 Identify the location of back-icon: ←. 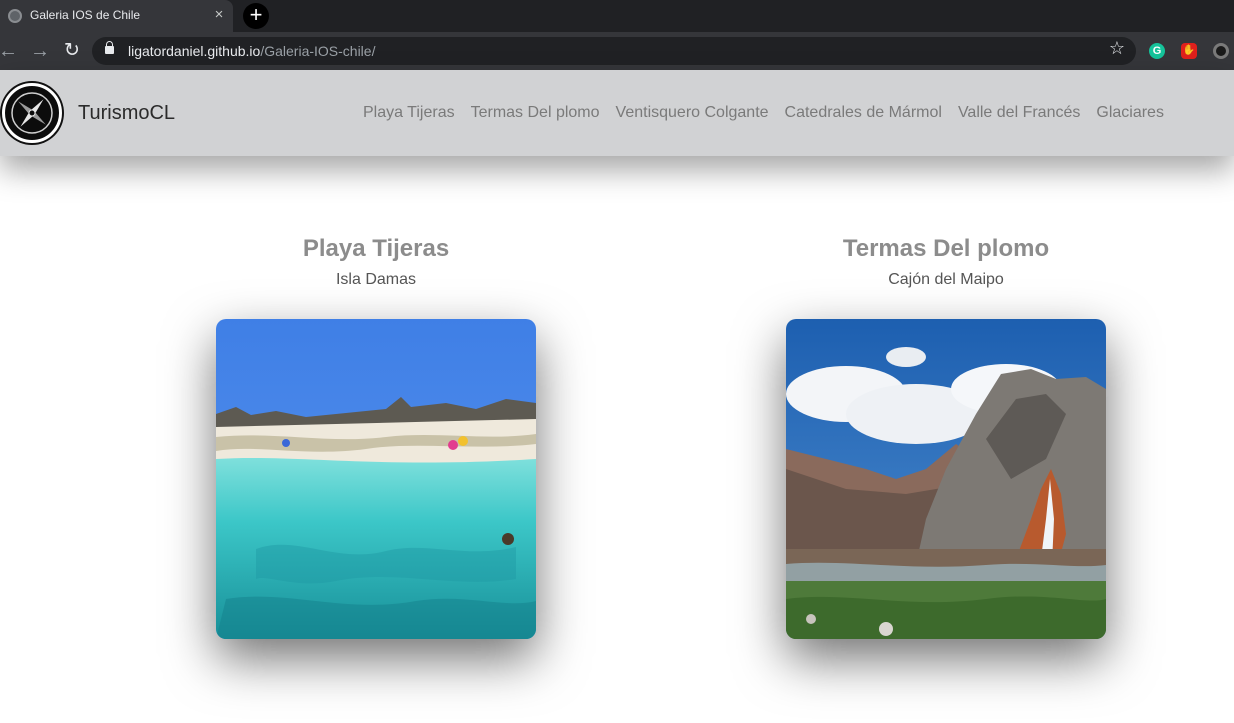
(10, 51).